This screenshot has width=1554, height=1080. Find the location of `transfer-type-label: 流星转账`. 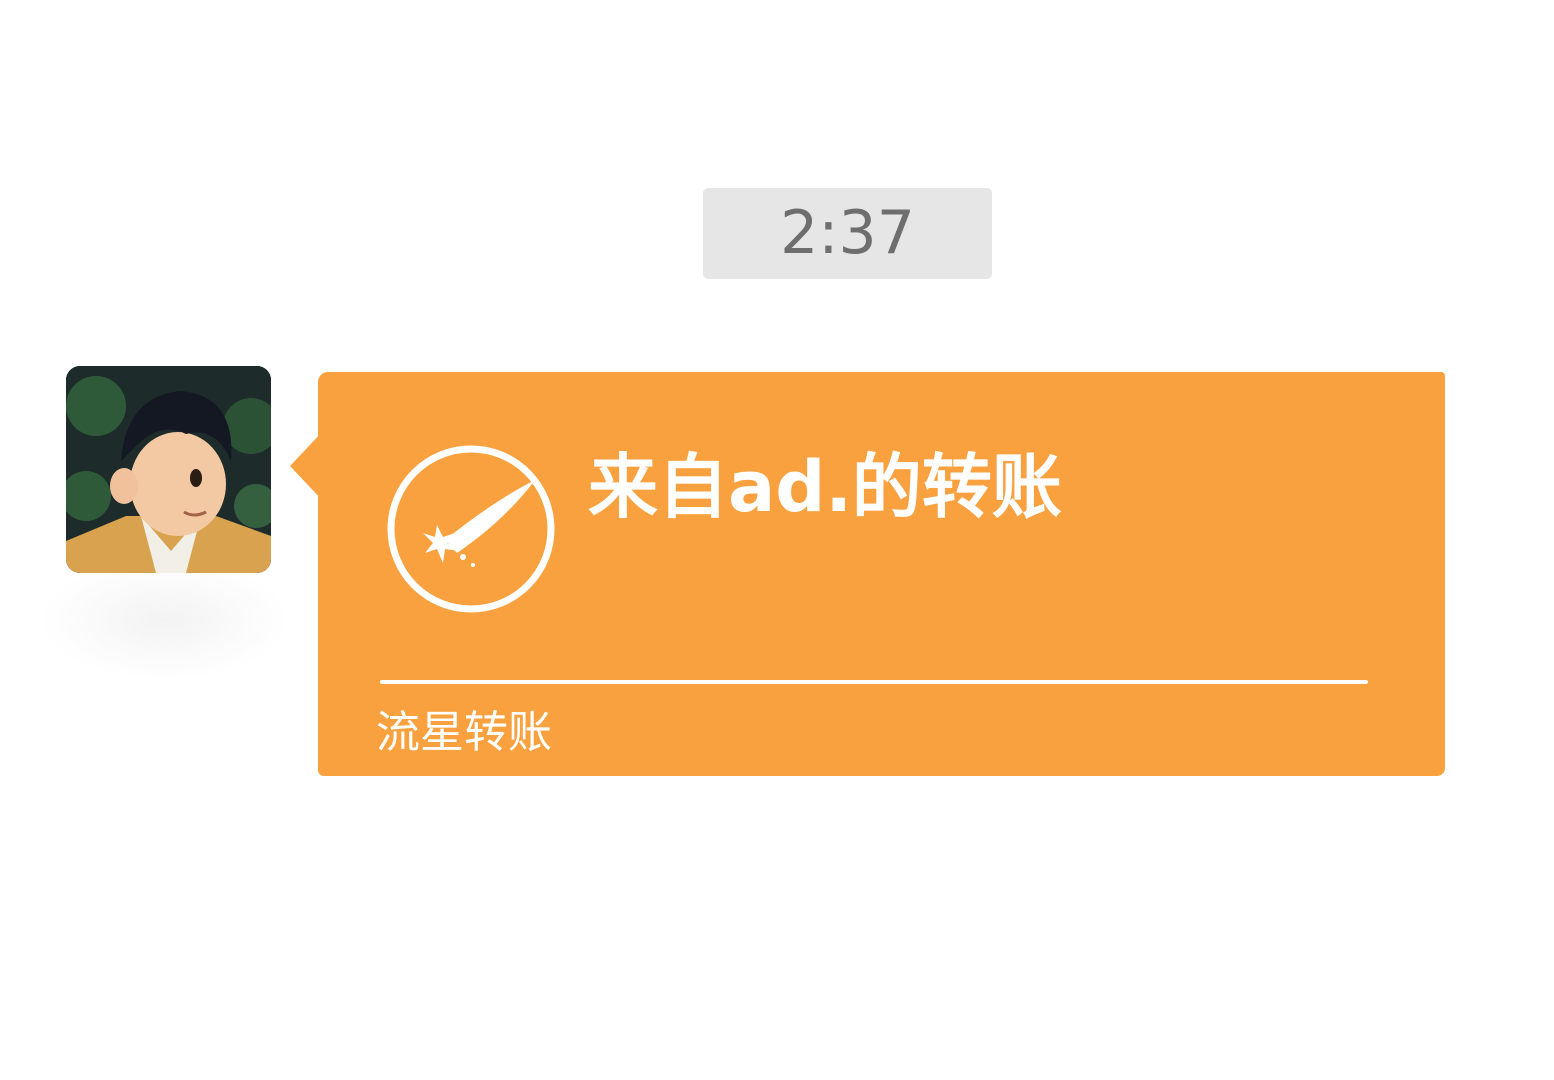

transfer-type-label: 流星转账 is located at coordinates (464, 732).